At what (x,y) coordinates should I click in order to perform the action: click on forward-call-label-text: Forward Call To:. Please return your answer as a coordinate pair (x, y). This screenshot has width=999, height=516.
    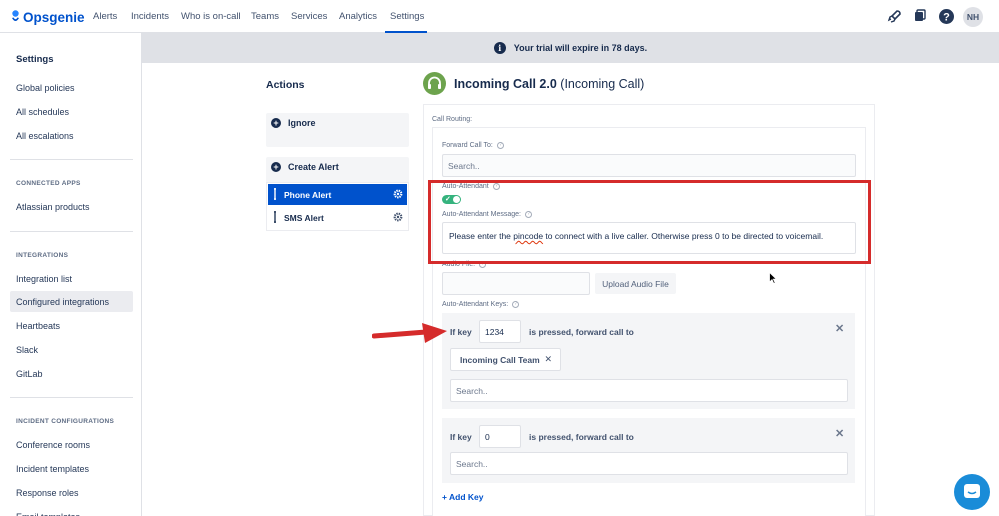
    Looking at the image, I should click on (467, 145).